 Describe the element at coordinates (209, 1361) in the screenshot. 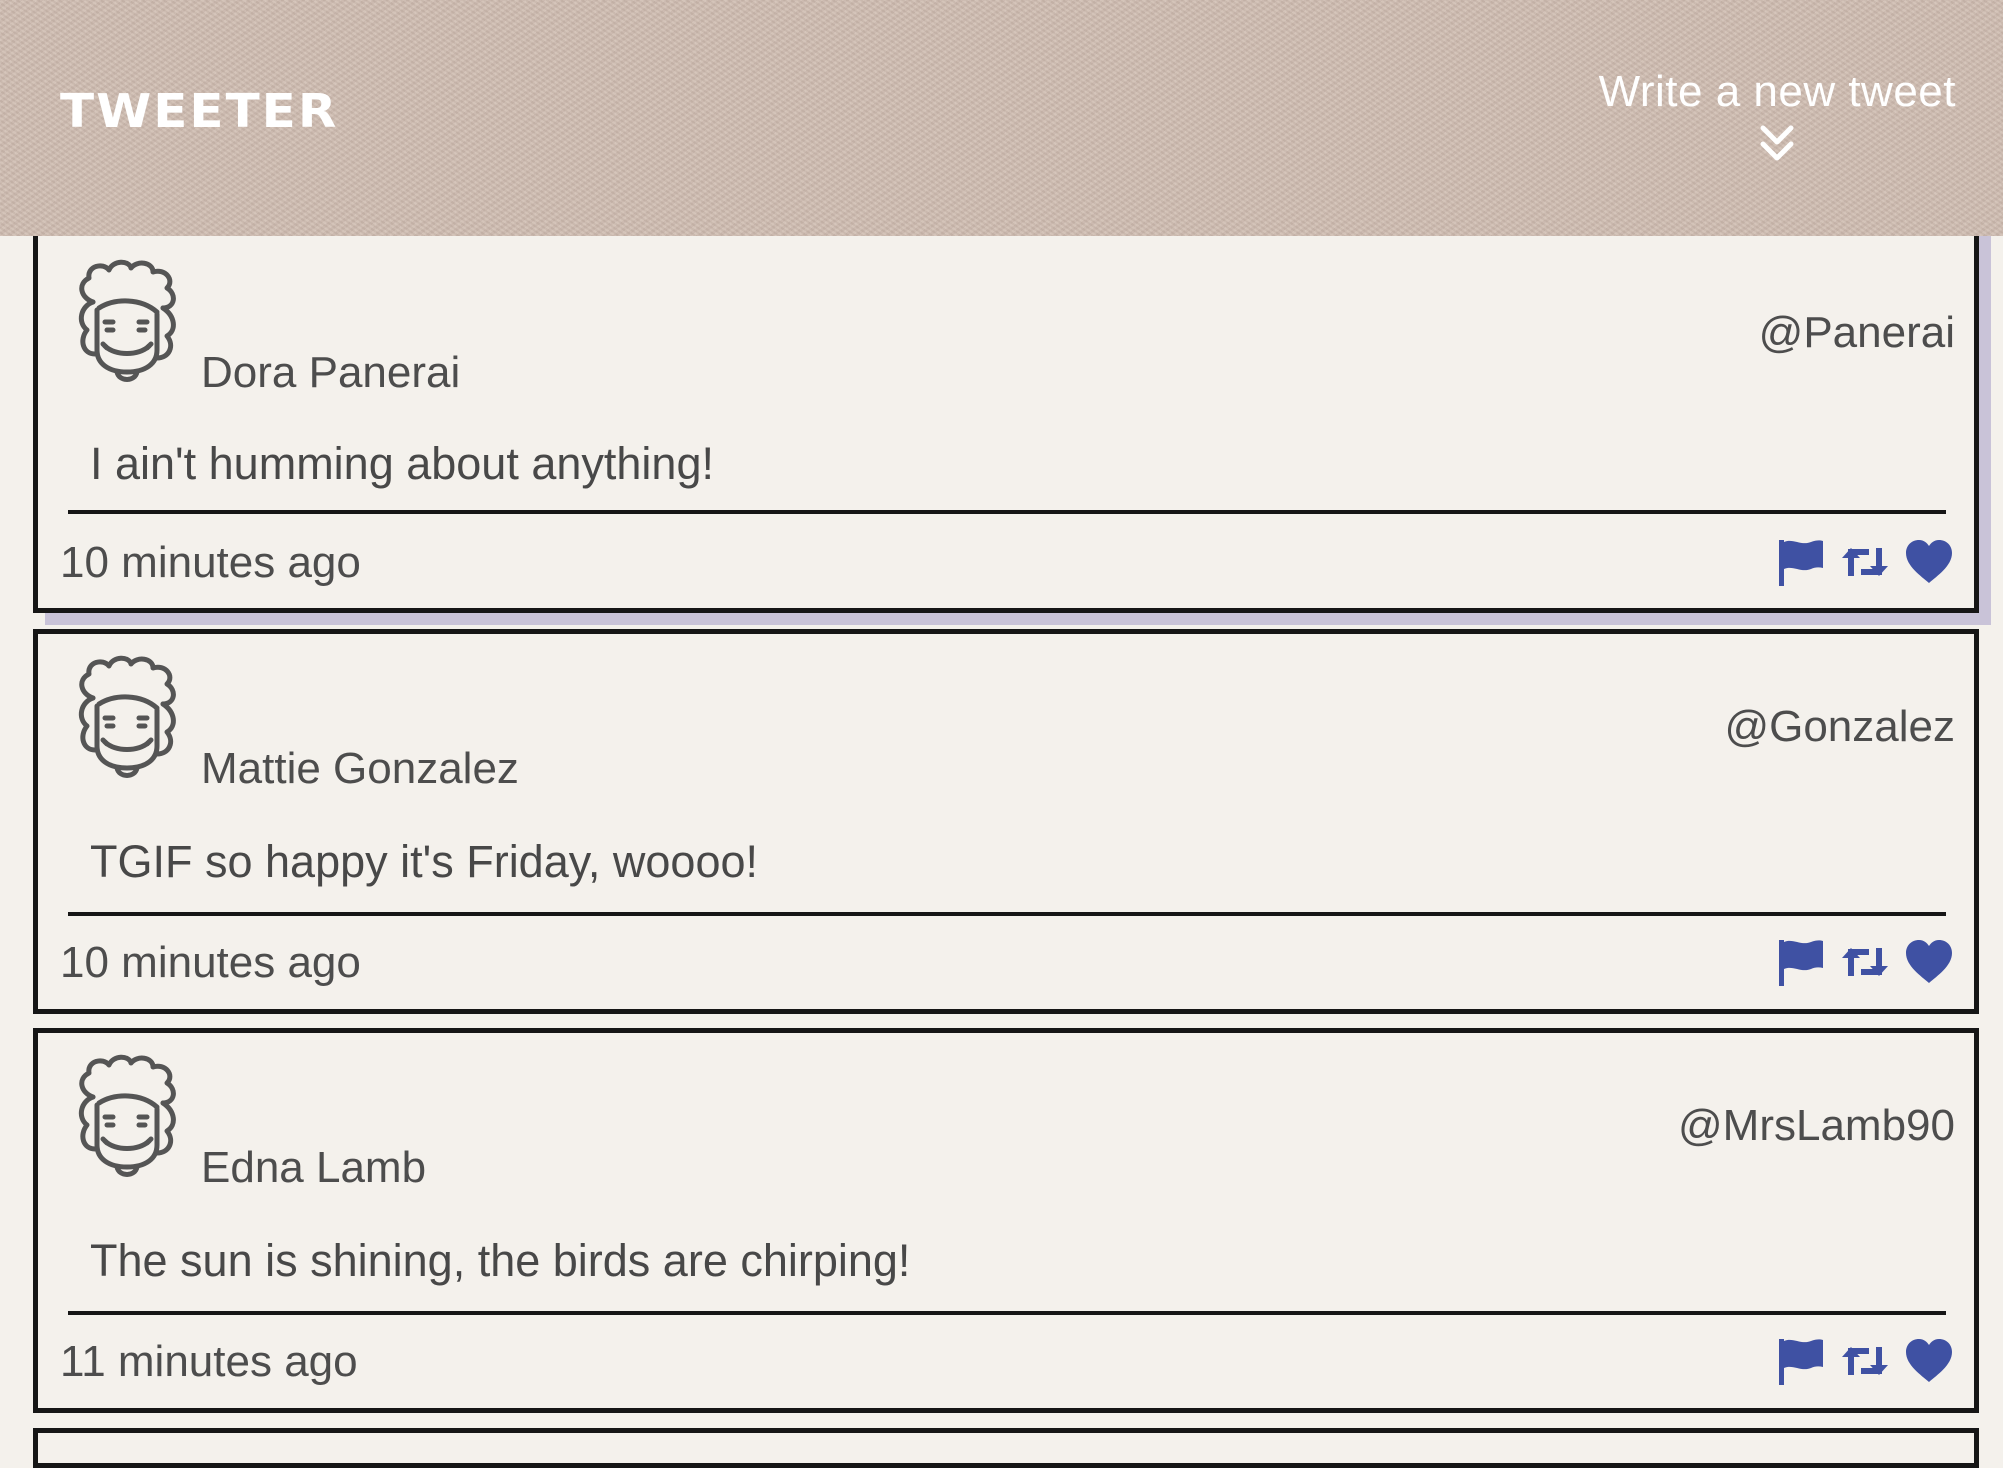

I see `tweet-timestamp: 11 minutes ago` at that location.